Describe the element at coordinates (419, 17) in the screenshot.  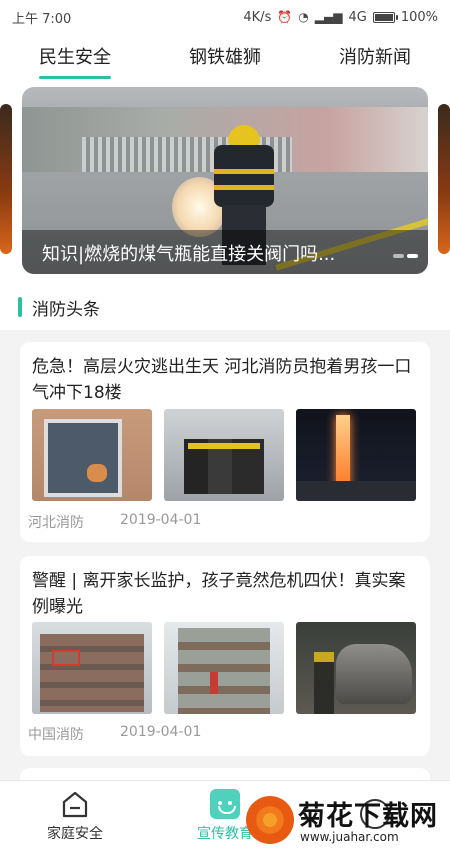
I see `battery-level: 100%` at that location.